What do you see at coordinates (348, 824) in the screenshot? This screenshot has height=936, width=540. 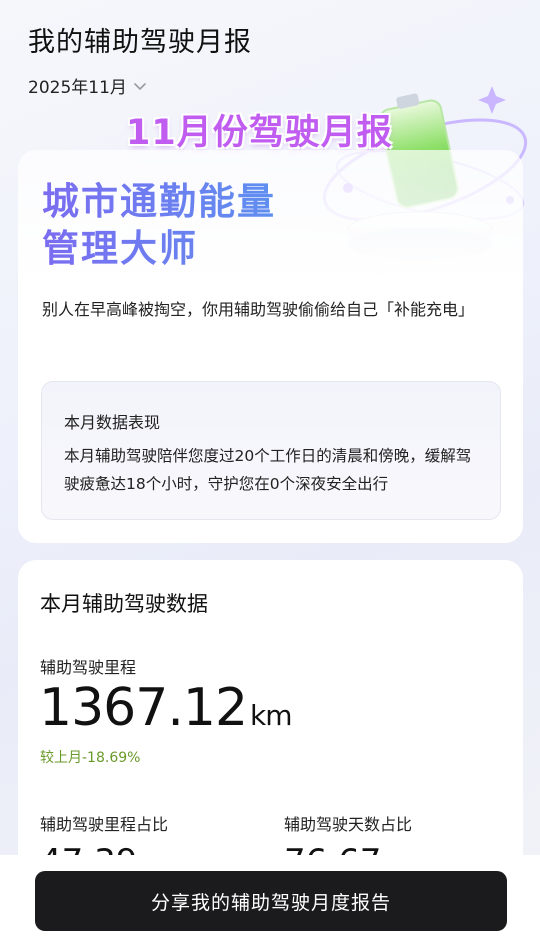 I see `days-ratio-label: 辅助驾驶天数占比` at bounding box center [348, 824].